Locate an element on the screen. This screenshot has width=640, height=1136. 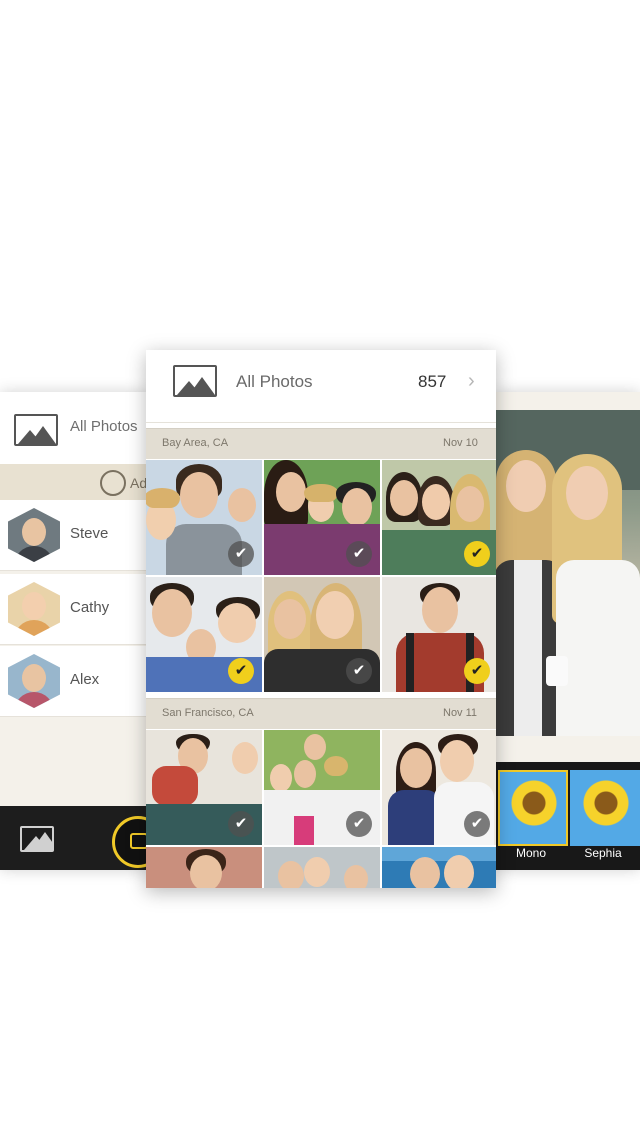
photo-count: 857 is located at coordinates (432, 381).